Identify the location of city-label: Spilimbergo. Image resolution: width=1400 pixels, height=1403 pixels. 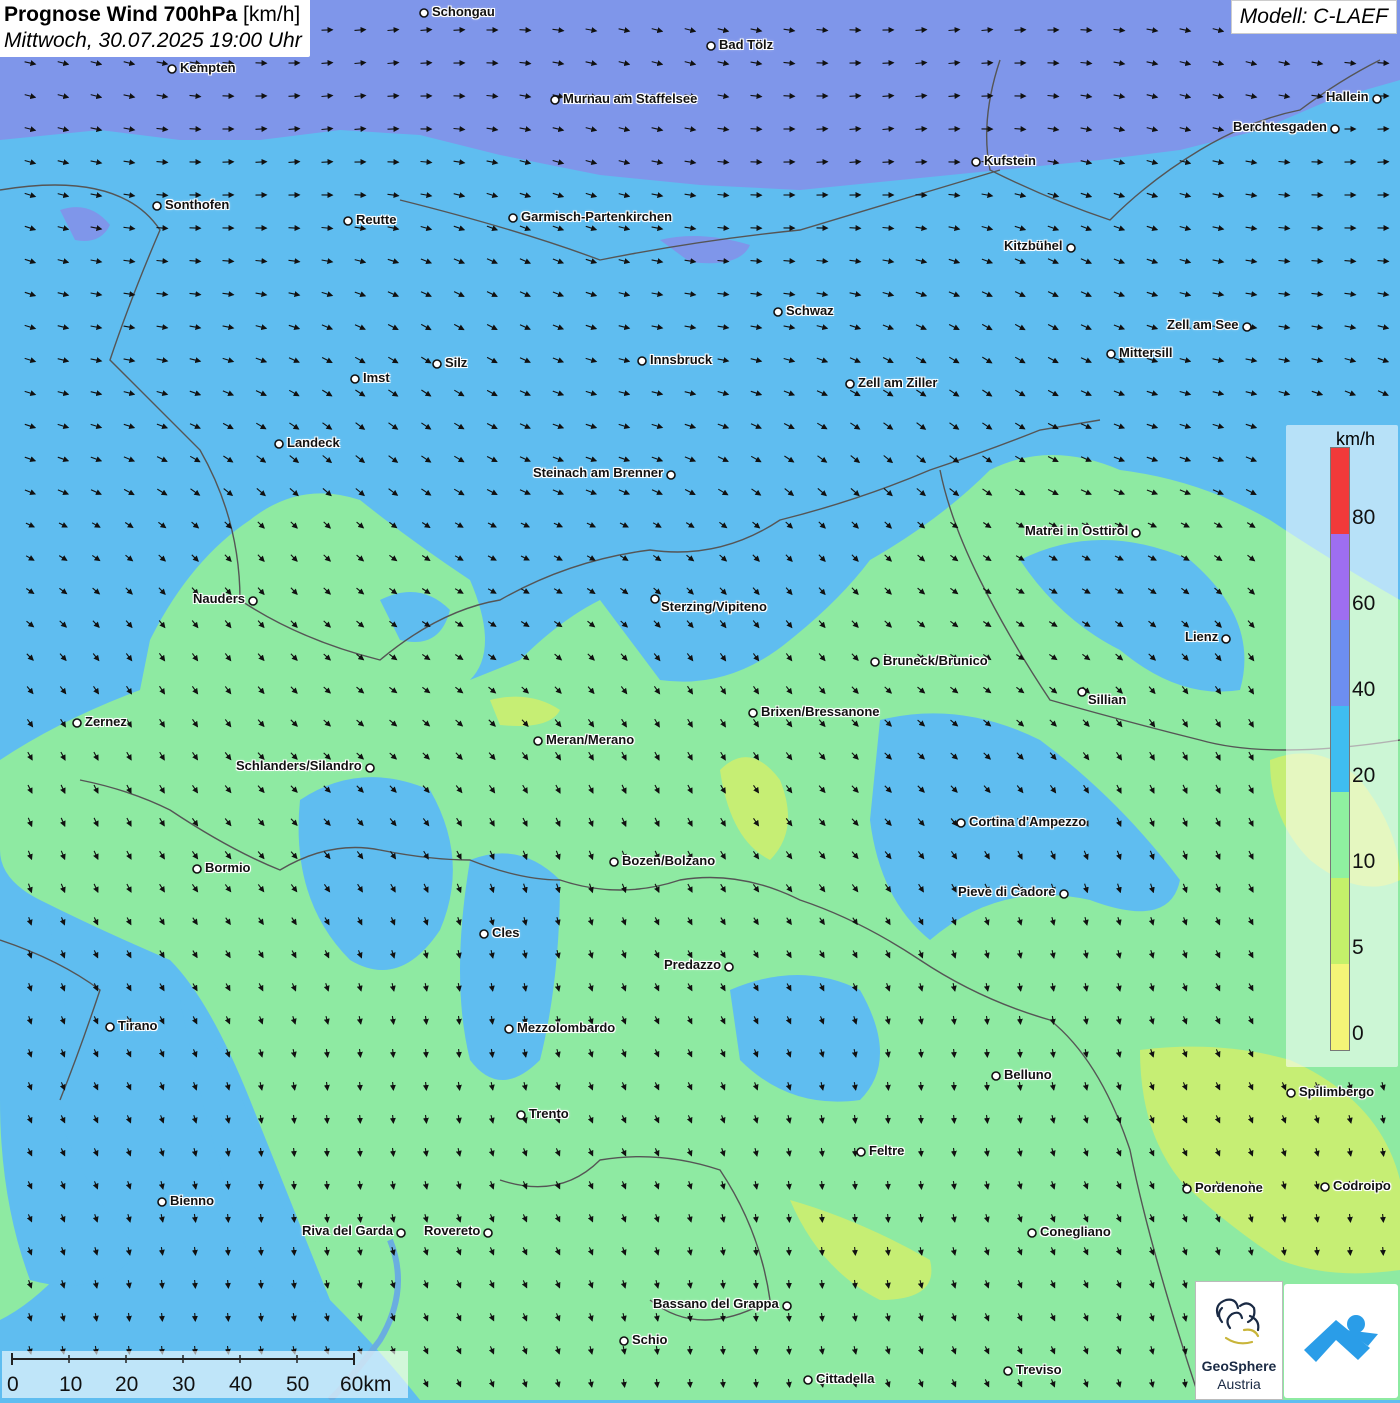
(1336, 1092).